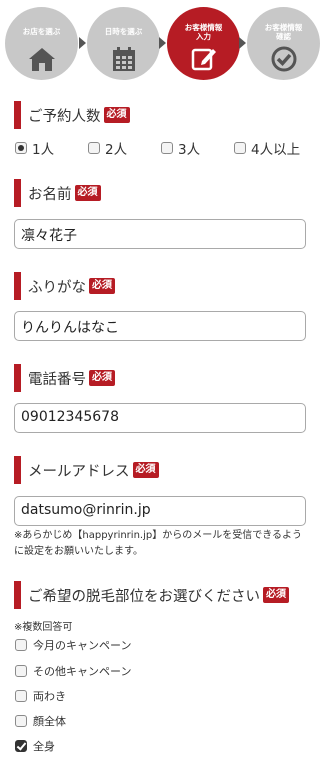  I want to click on email-heading: メールアドレス 必須, so click(86, 470).